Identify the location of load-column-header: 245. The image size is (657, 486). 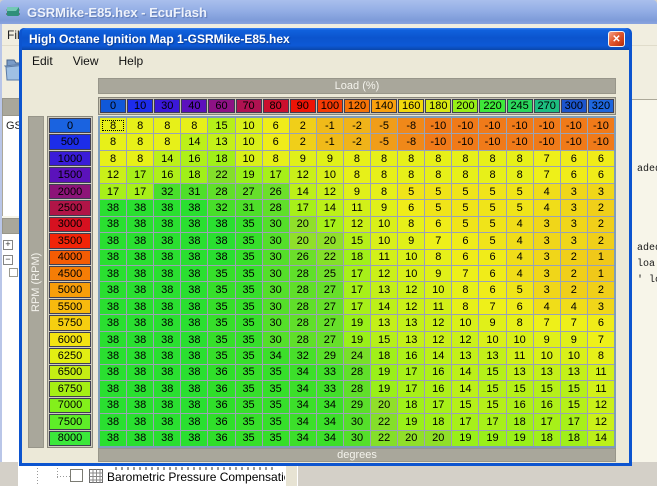
(519, 106).